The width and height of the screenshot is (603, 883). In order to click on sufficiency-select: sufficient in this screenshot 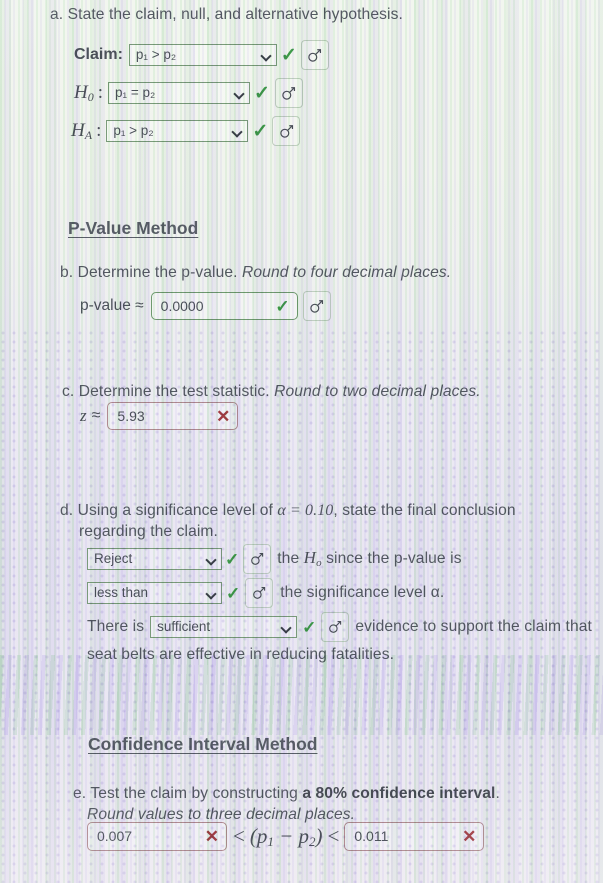, I will do `click(224, 627)`.